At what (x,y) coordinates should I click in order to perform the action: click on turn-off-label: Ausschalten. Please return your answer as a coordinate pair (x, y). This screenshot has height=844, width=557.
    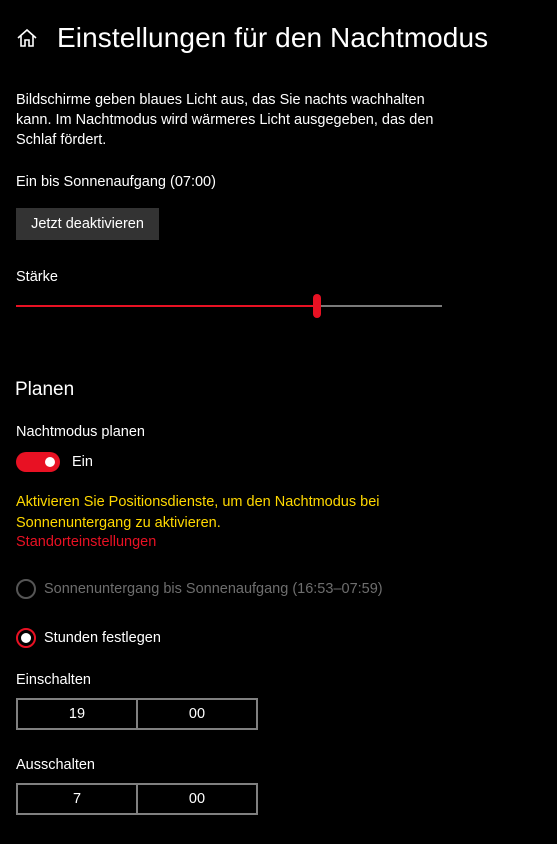
    Looking at the image, I should click on (55, 765).